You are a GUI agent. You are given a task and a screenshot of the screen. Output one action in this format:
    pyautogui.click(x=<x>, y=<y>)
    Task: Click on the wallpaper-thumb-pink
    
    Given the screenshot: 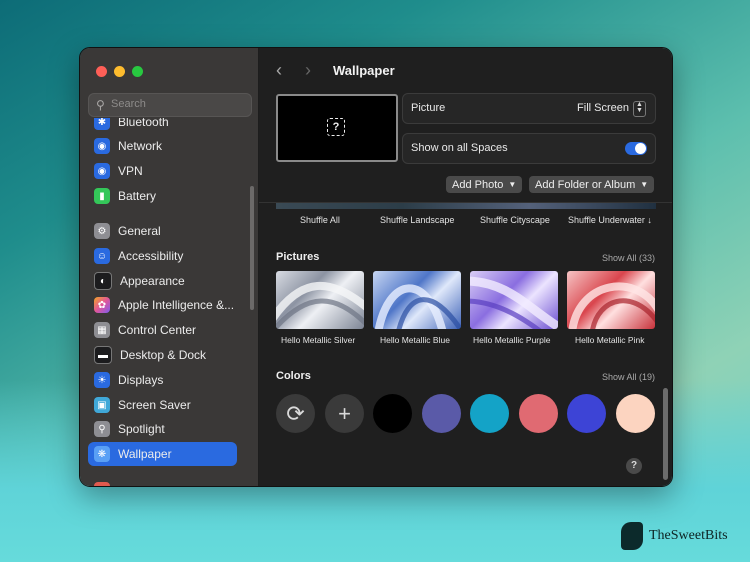 What is the action you would take?
    pyautogui.click(x=611, y=300)
    